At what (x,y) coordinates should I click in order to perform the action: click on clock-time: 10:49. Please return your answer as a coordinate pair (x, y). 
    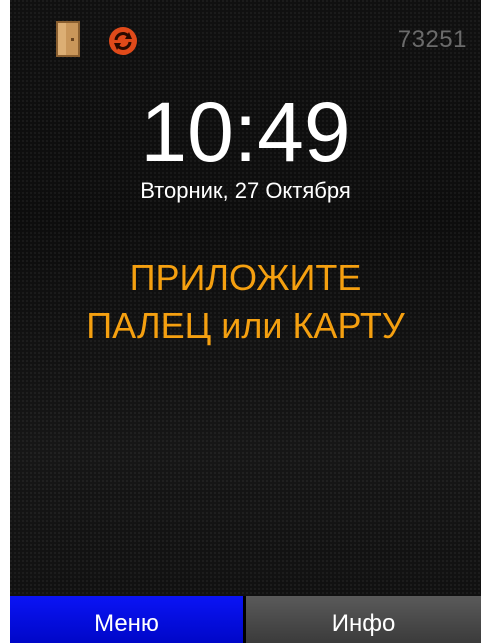
    Looking at the image, I should click on (245, 132).